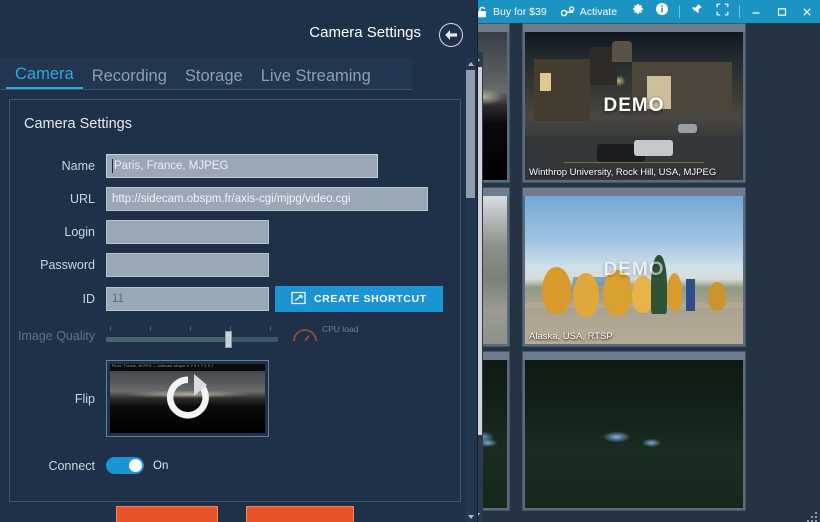 The width and height of the screenshot is (820, 522). I want to click on buy-button: Buy for $39, so click(512, 11).